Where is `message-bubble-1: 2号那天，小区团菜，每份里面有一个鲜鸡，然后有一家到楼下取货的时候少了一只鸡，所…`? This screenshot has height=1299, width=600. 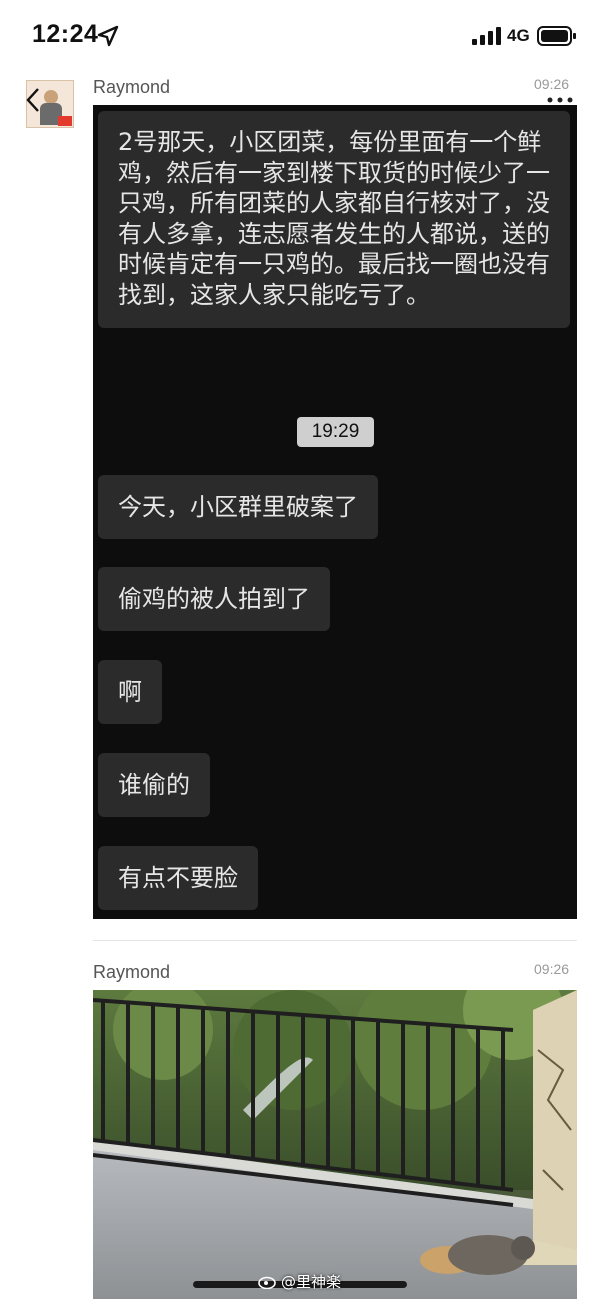
message-bubble-1: 2号那天，小区团菜，每份里面有一个鲜鸡，然后有一家到楼下取货的时候少了一只鸡，所… is located at coordinates (334, 219).